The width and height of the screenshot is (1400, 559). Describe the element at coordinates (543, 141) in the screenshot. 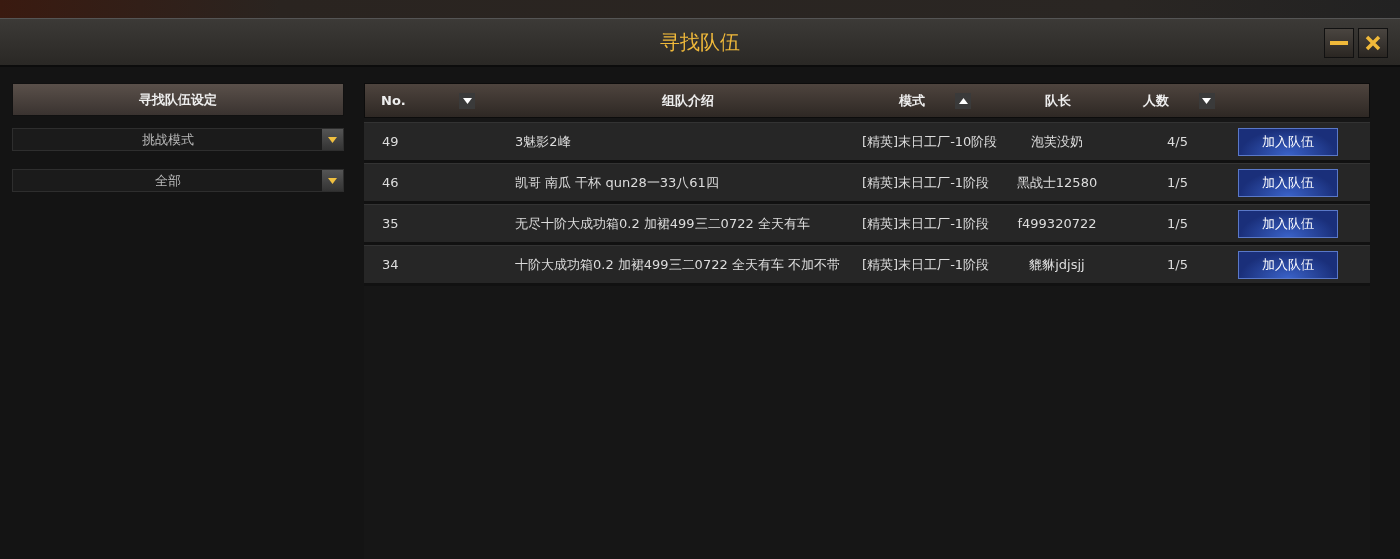

I see `table-cell-text: 3魅影2峰` at that location.